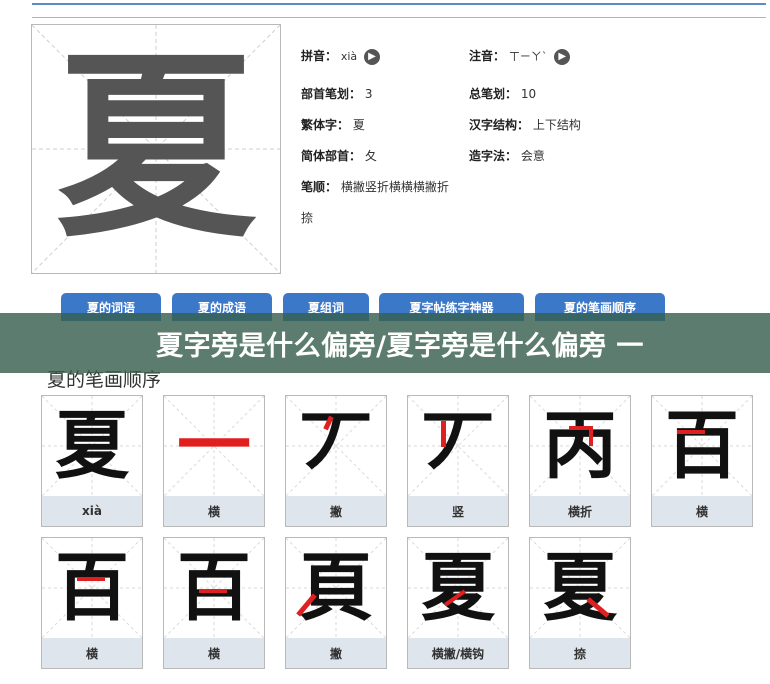 The height and width of the screenshot is (684, 770). I want to click on structure-value: 上下结构, so click(556, 125).